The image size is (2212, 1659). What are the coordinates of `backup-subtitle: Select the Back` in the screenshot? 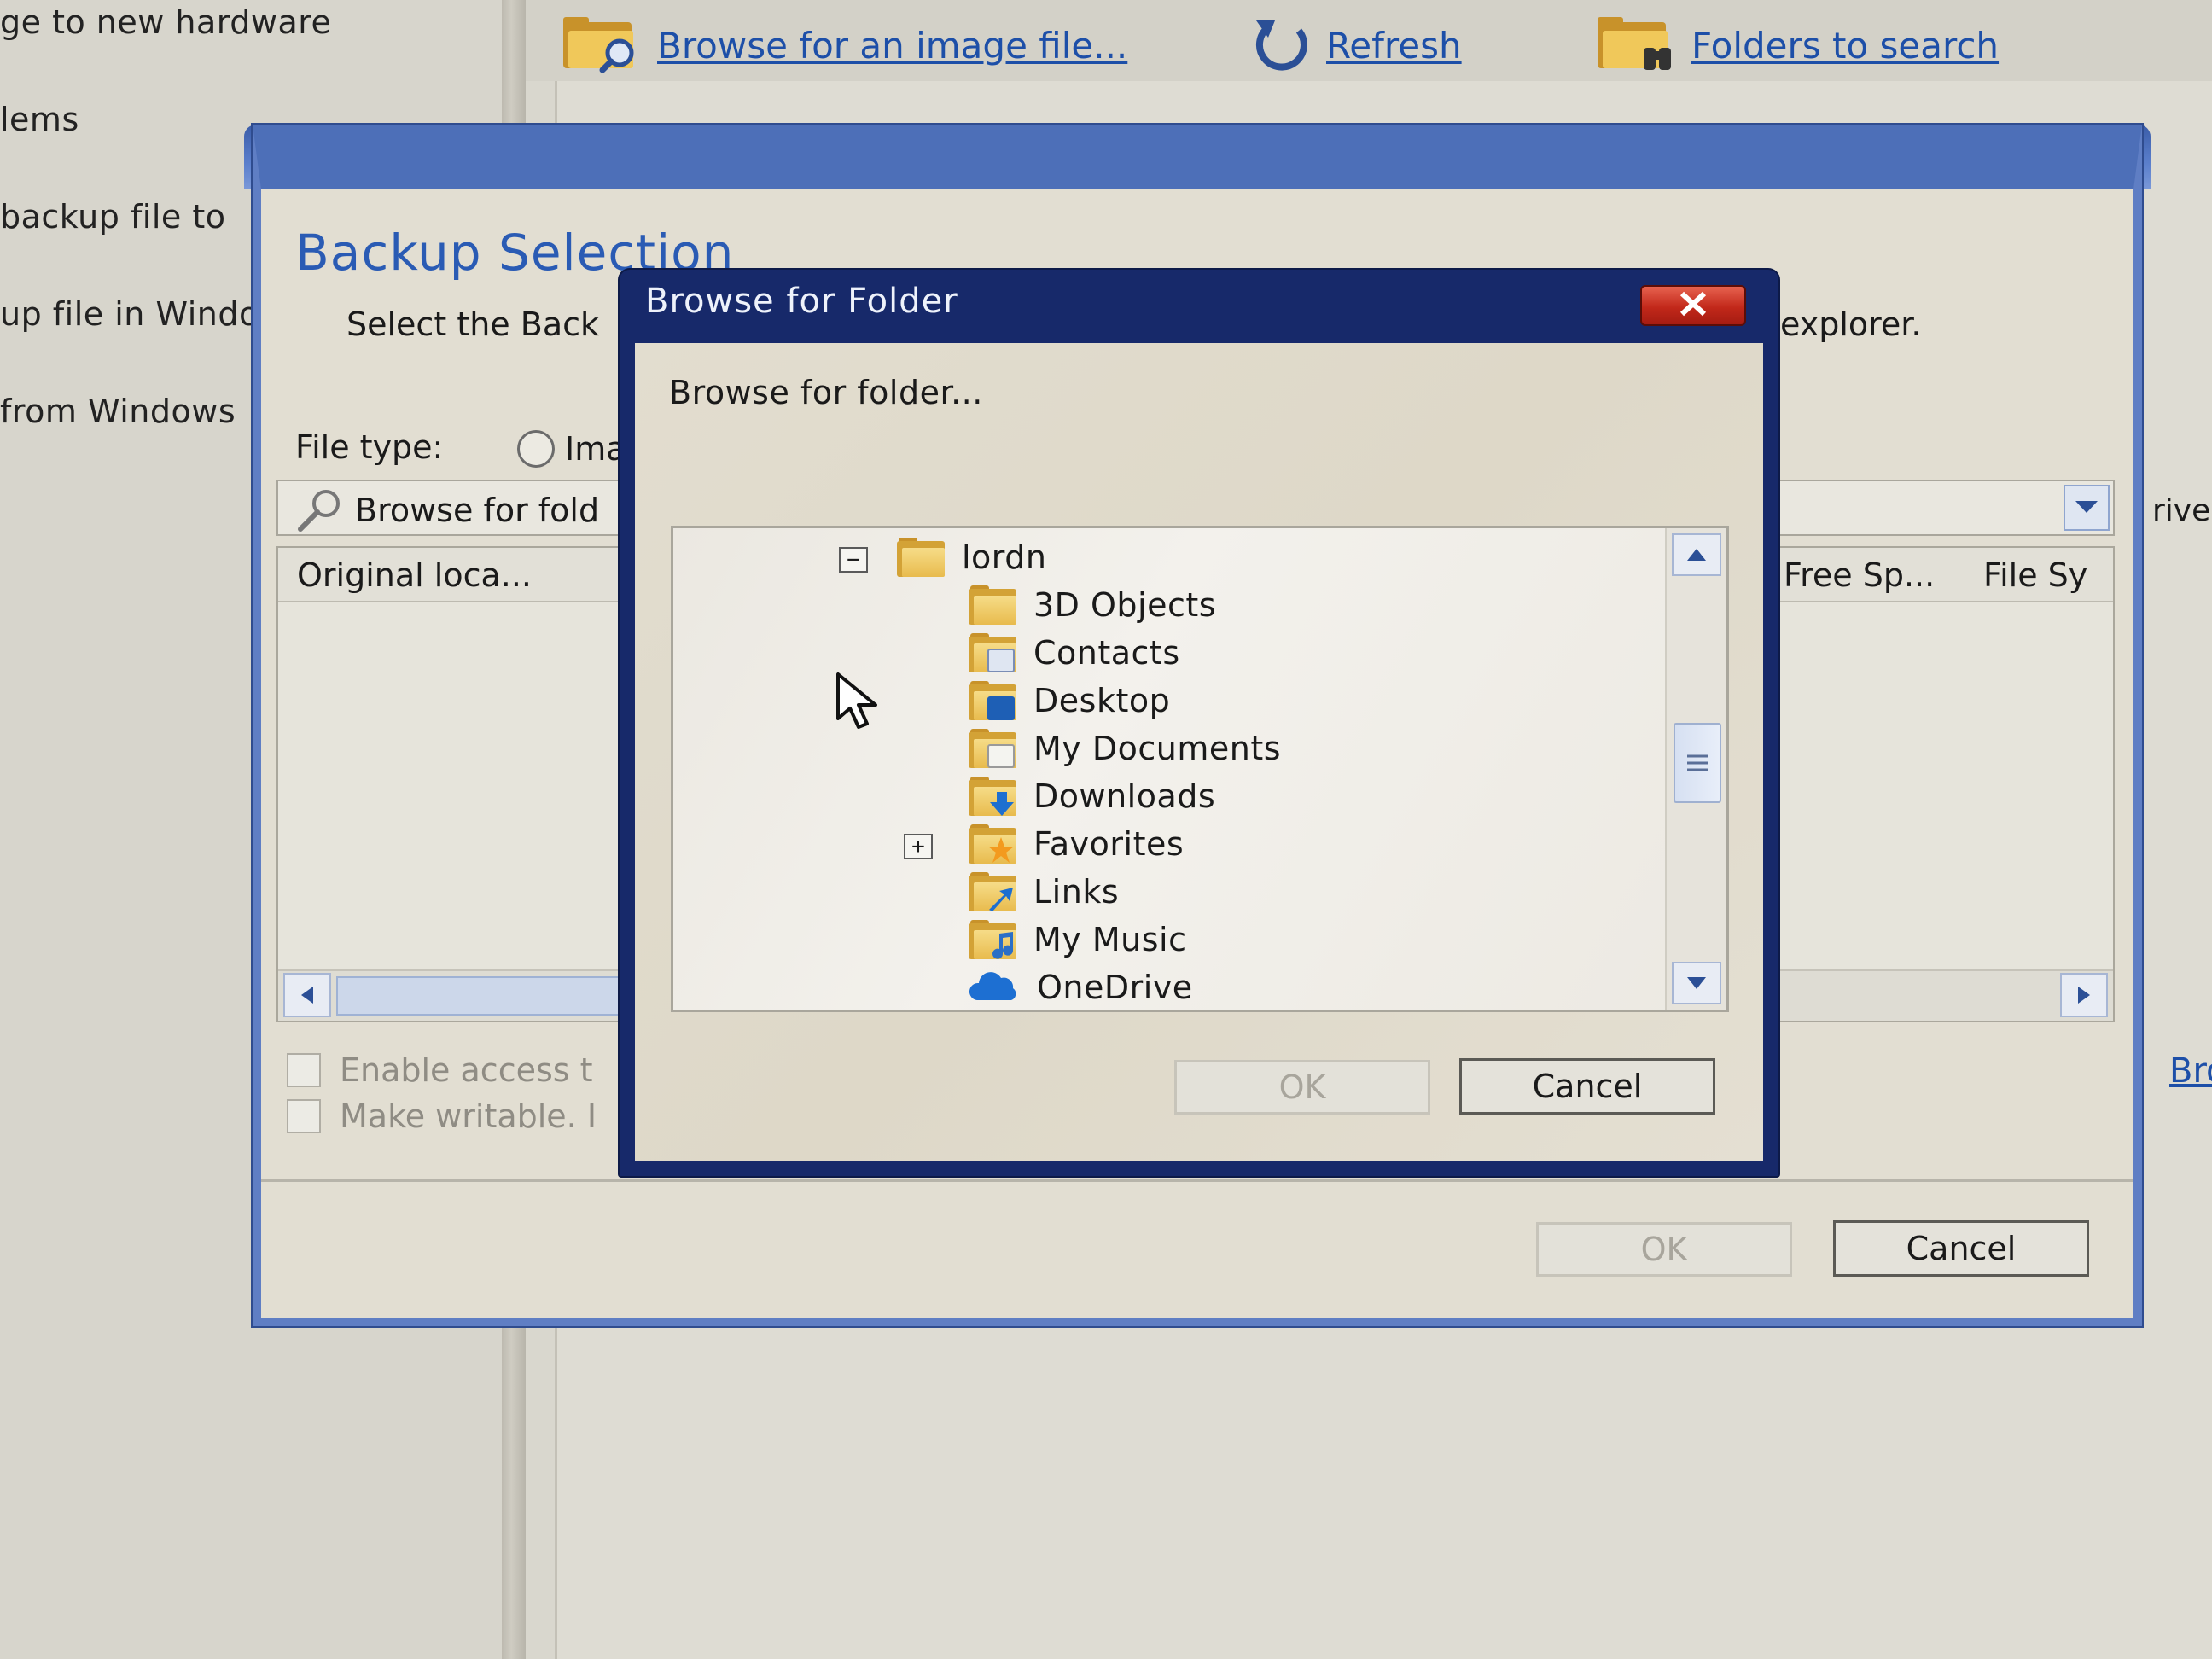 It's located at (473, 324).